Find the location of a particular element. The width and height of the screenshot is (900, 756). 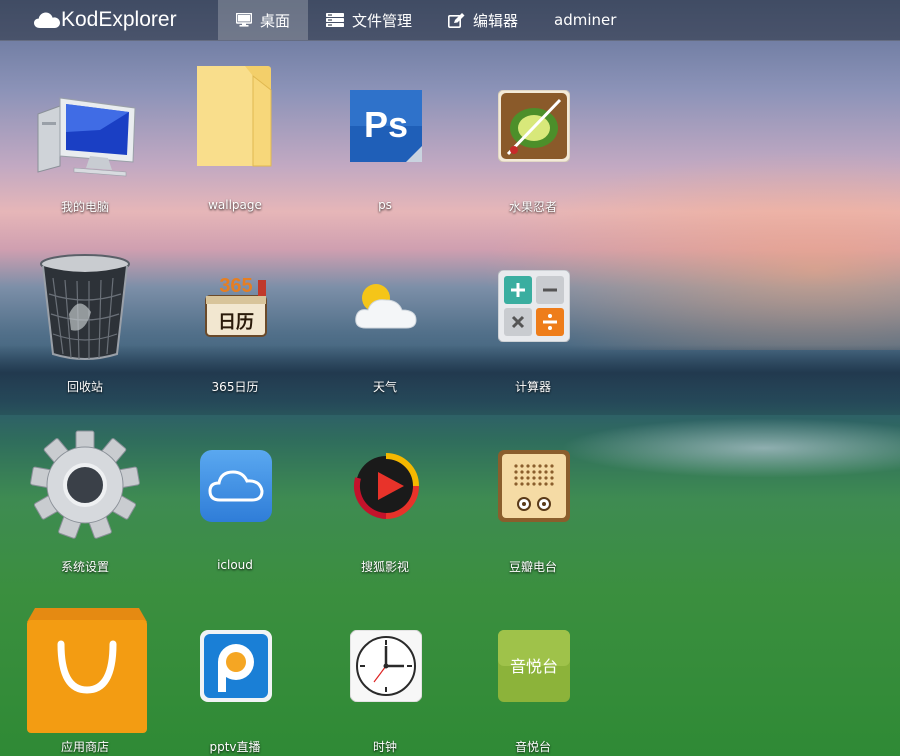

desktop-app-label: icloud is located at coordinates (235, 565).